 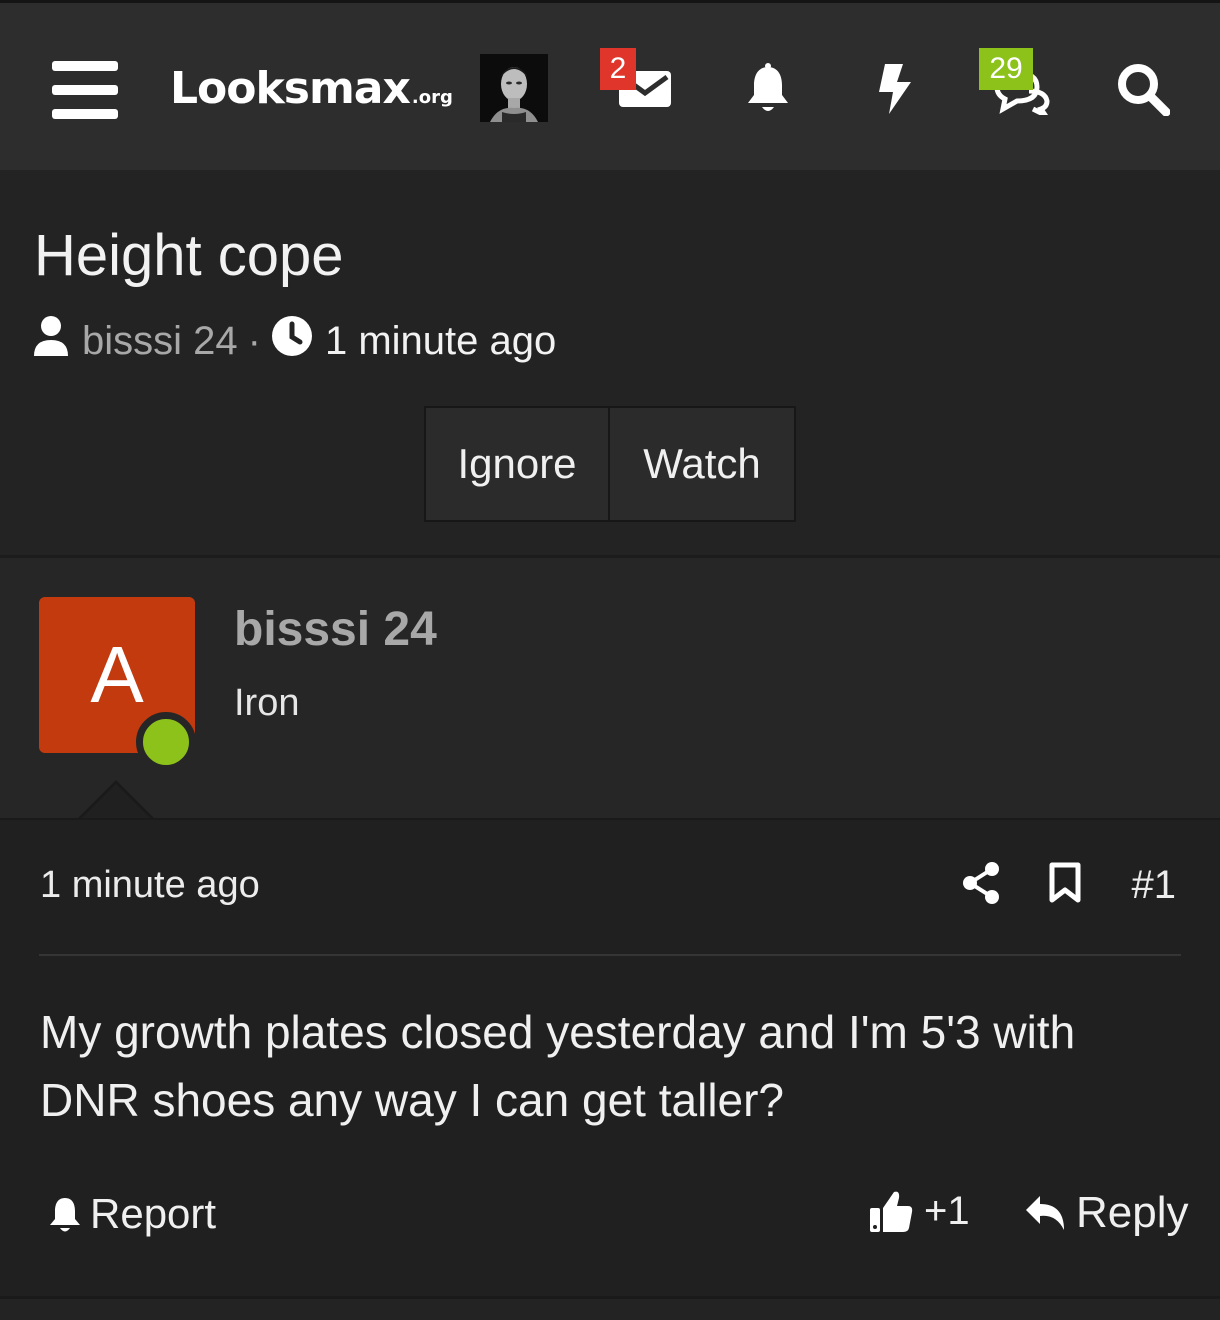 I want to click on report-label: Report, so click(x=153, y=1213).